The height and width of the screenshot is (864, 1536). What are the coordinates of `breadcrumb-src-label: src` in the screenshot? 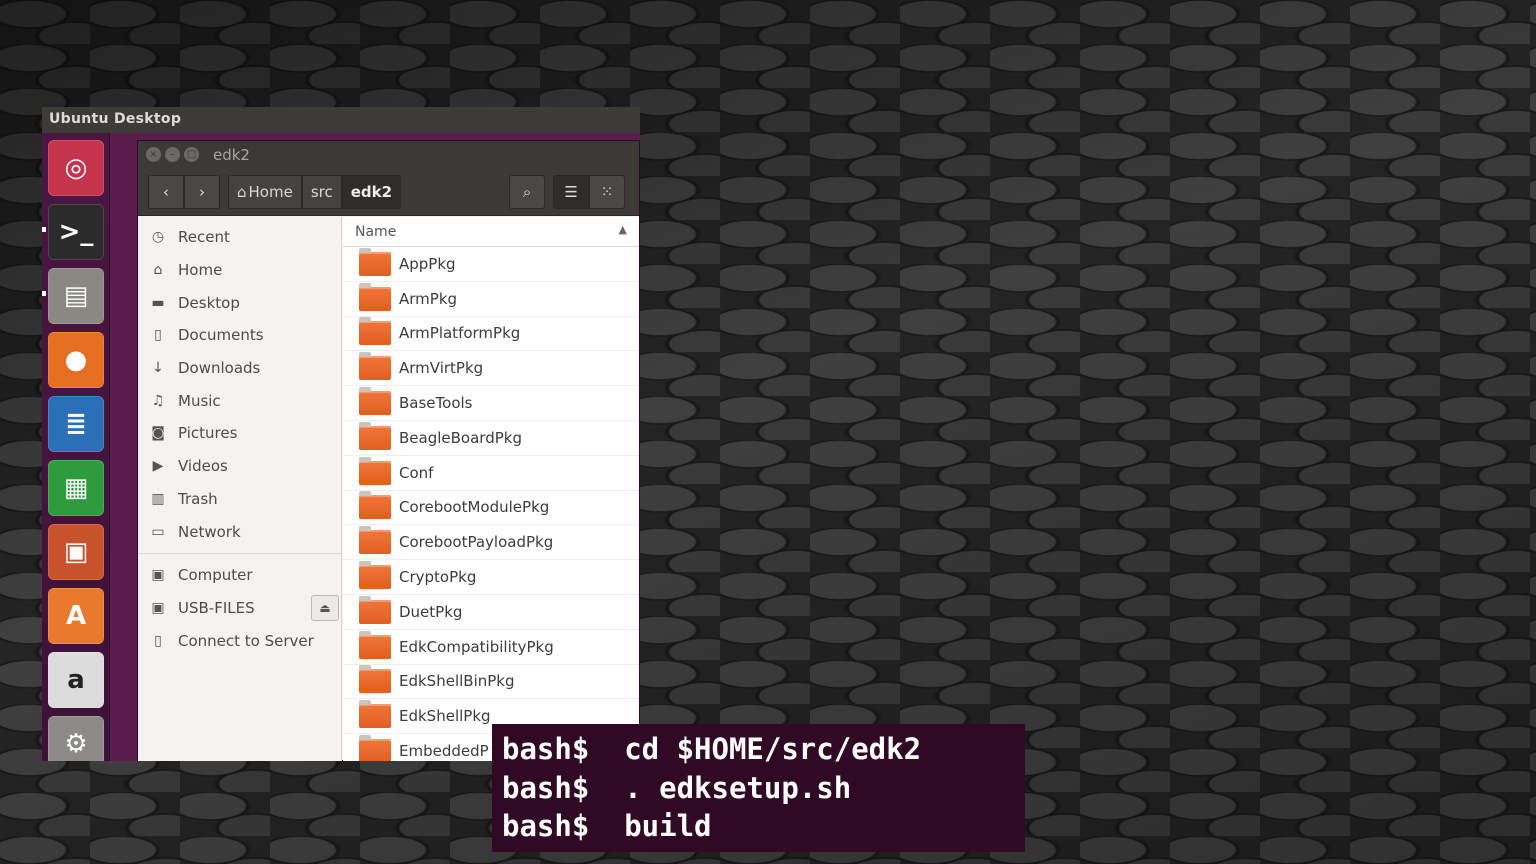 It's located at (321, 191).